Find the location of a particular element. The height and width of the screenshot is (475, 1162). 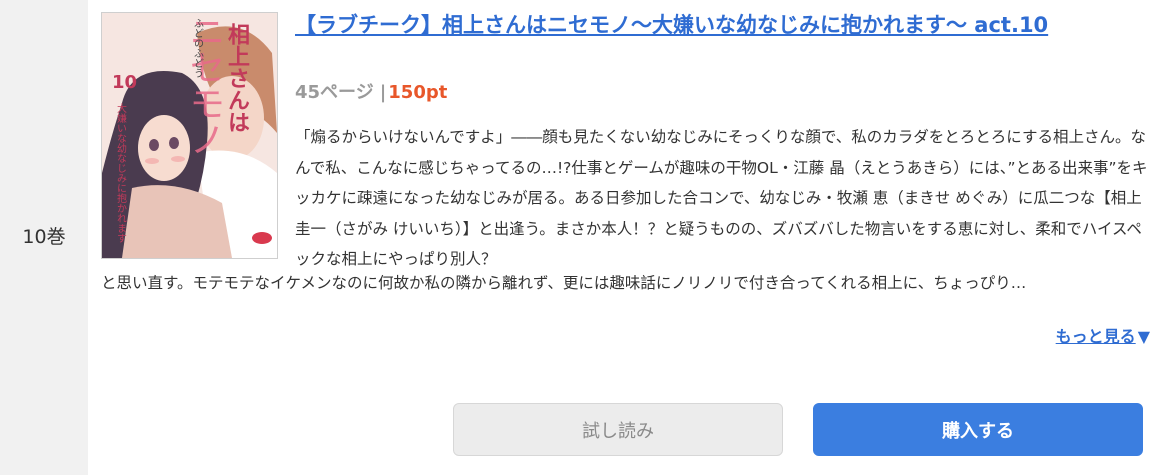

more-link: もっと見る ▼ is located at coordinates (1103, 335).